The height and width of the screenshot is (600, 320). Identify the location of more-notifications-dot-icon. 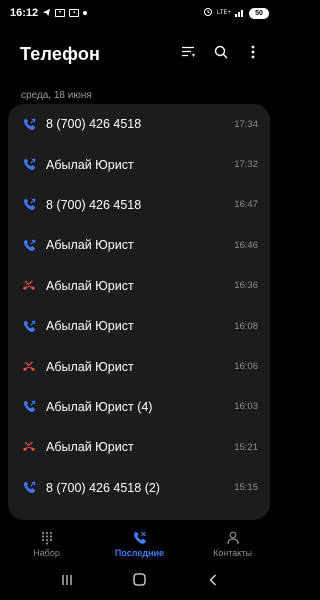
(85, 13).